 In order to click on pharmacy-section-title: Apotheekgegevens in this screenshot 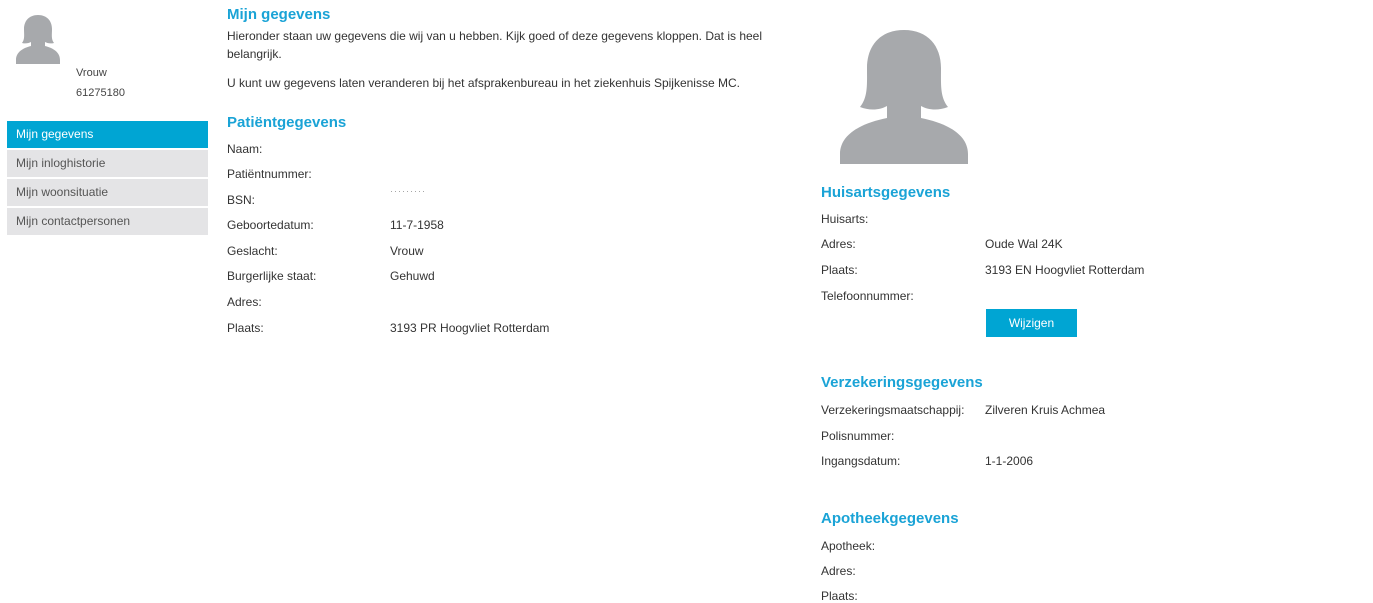, I will do `click(890, 518)`.